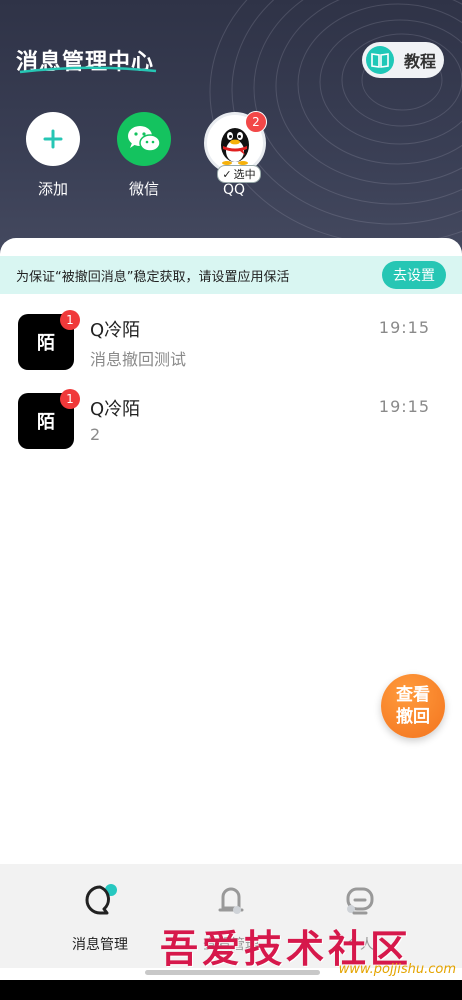 This screenshot has width=462, height=1000. What do you see at coordinates (256, 122) in the screenshot?
I see `qq-unread-badge: 2` at bounding box center [256, 122].